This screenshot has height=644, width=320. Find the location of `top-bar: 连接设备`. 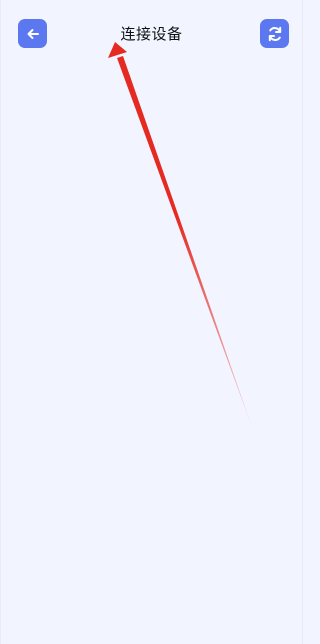

top-bar: 连接设备 is located at coordinates (151, 35).